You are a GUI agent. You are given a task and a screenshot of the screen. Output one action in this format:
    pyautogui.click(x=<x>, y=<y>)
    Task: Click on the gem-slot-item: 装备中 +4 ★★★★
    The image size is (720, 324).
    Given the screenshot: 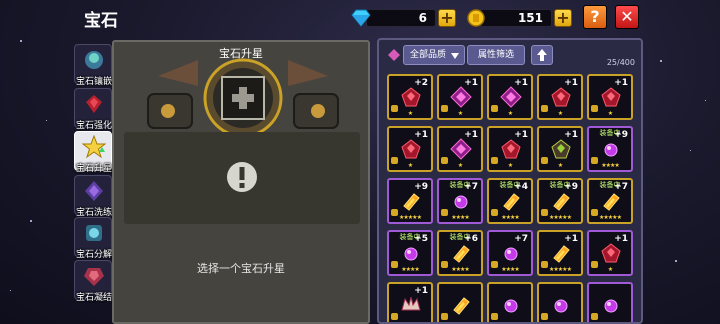 What is the action you would take?
    pyautogui.click(x=510, y=201)
    